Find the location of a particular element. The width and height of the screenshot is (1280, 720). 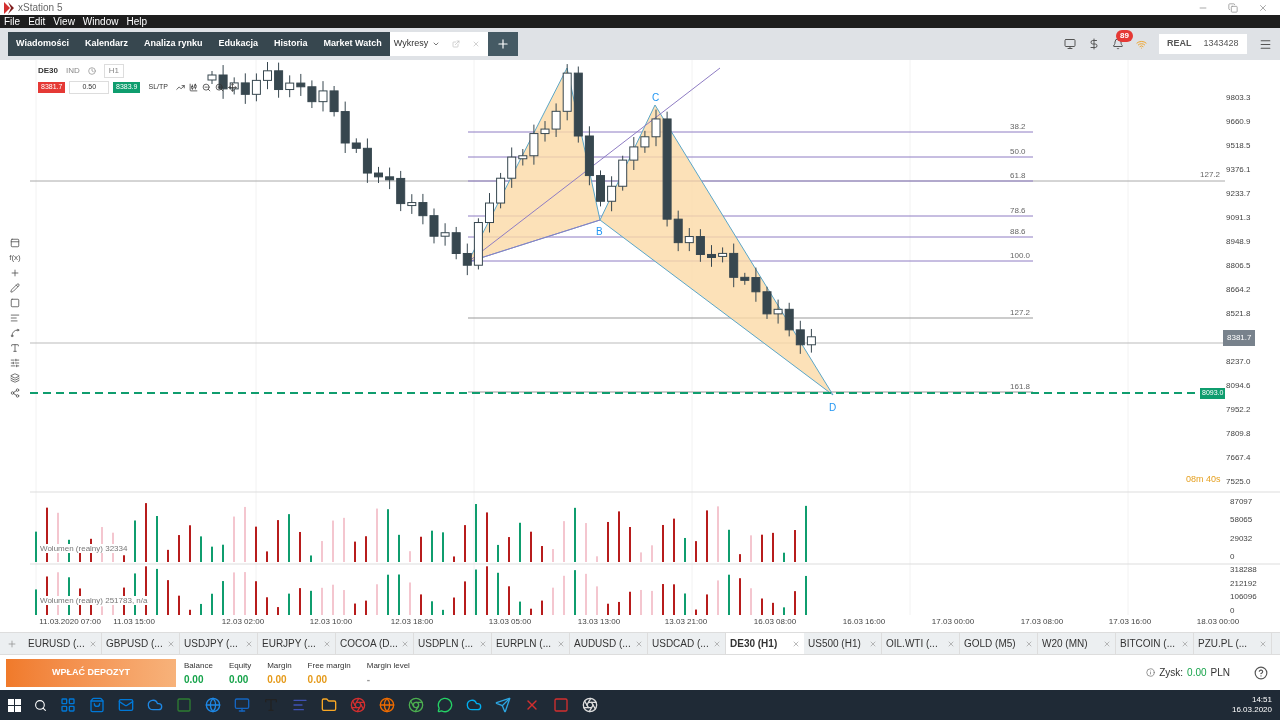

lines-icon is located at coordinates (15, 318).